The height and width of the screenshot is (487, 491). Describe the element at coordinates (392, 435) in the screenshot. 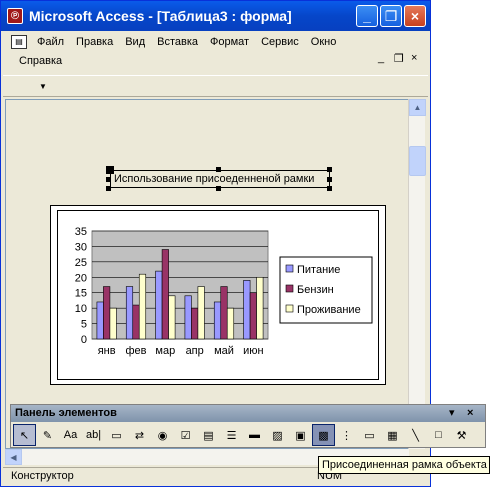

I see `subform-tool: ▦` at that location.